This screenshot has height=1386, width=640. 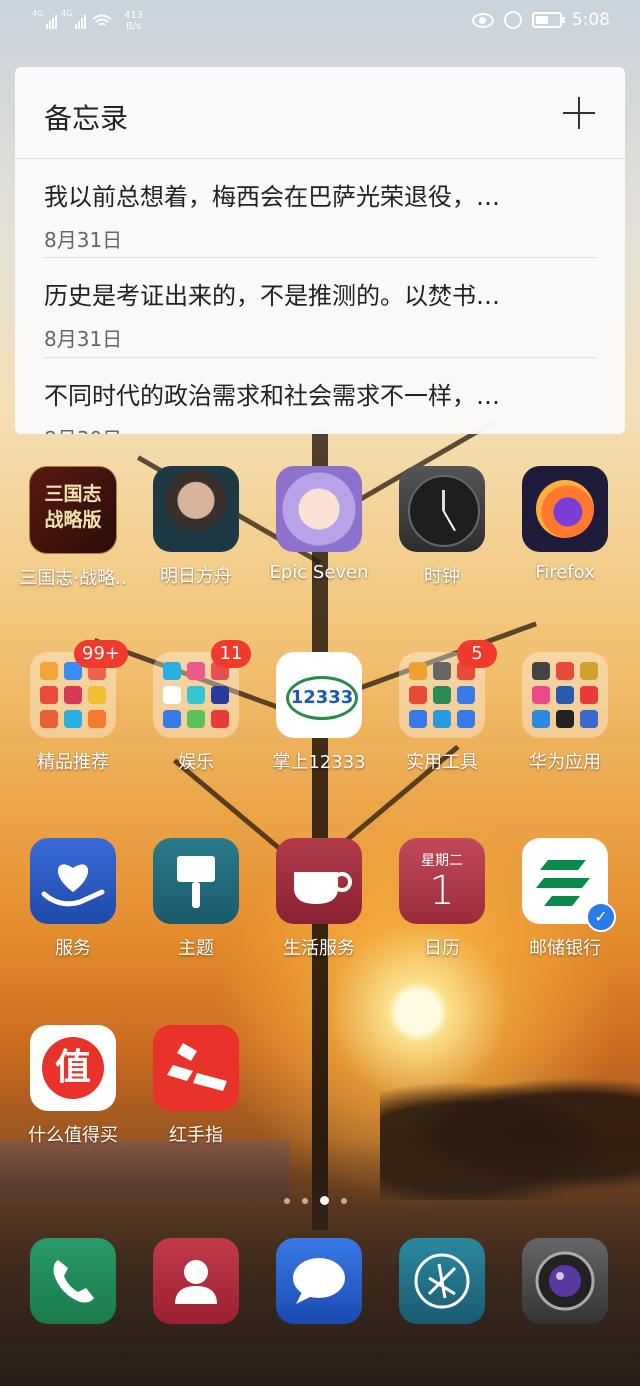 What do you see at coordinates (231, 654) in the screenshot?
I see `notification-badge: 11` at bounding box center [231, 654].